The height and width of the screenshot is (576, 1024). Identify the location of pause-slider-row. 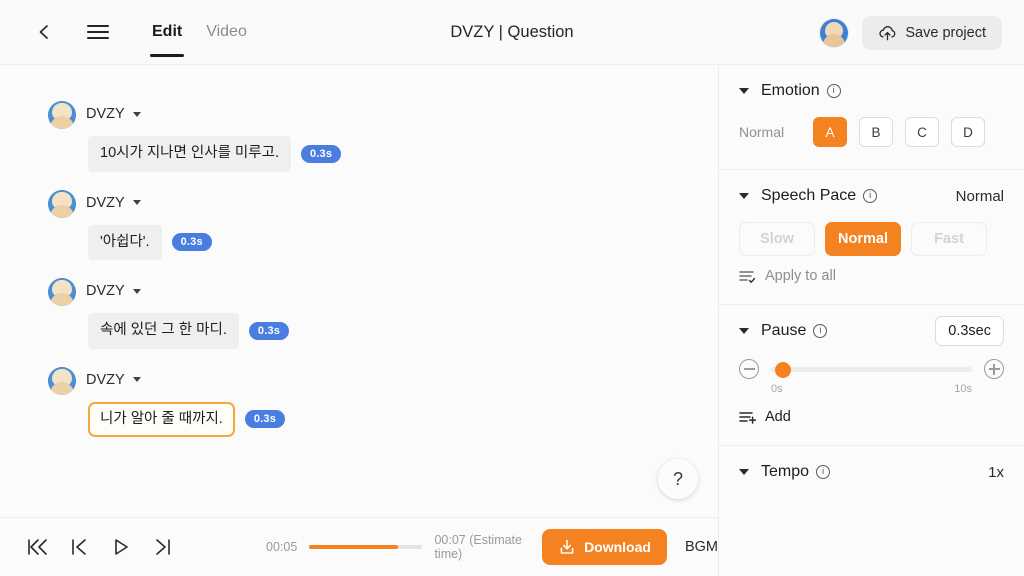
(871, 368).